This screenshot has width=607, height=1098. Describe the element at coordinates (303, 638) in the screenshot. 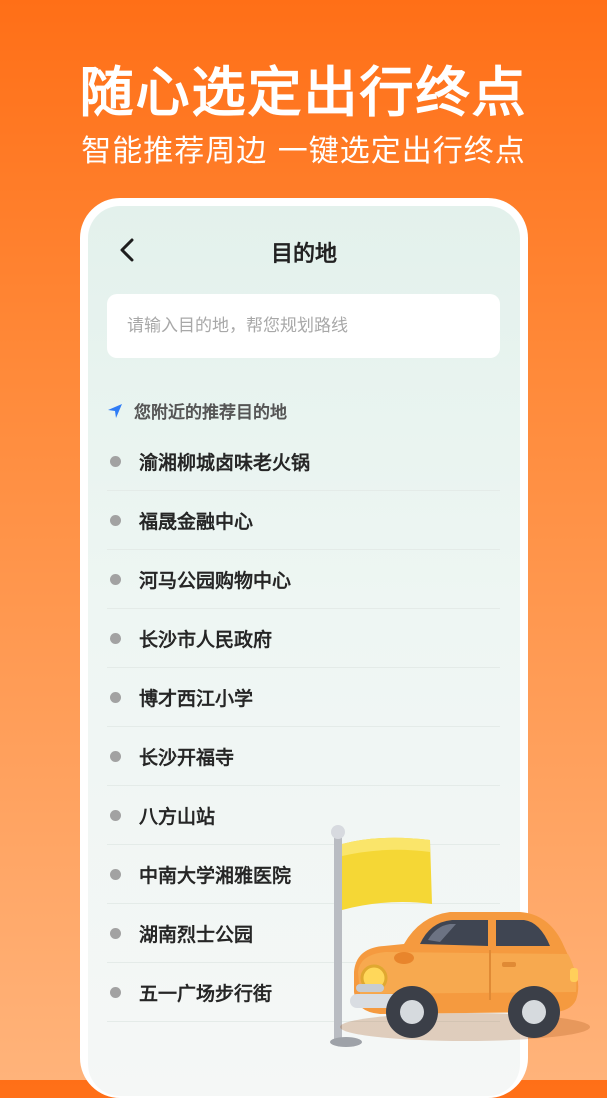

I see `list-item: 长沙市人民政府` at that location.